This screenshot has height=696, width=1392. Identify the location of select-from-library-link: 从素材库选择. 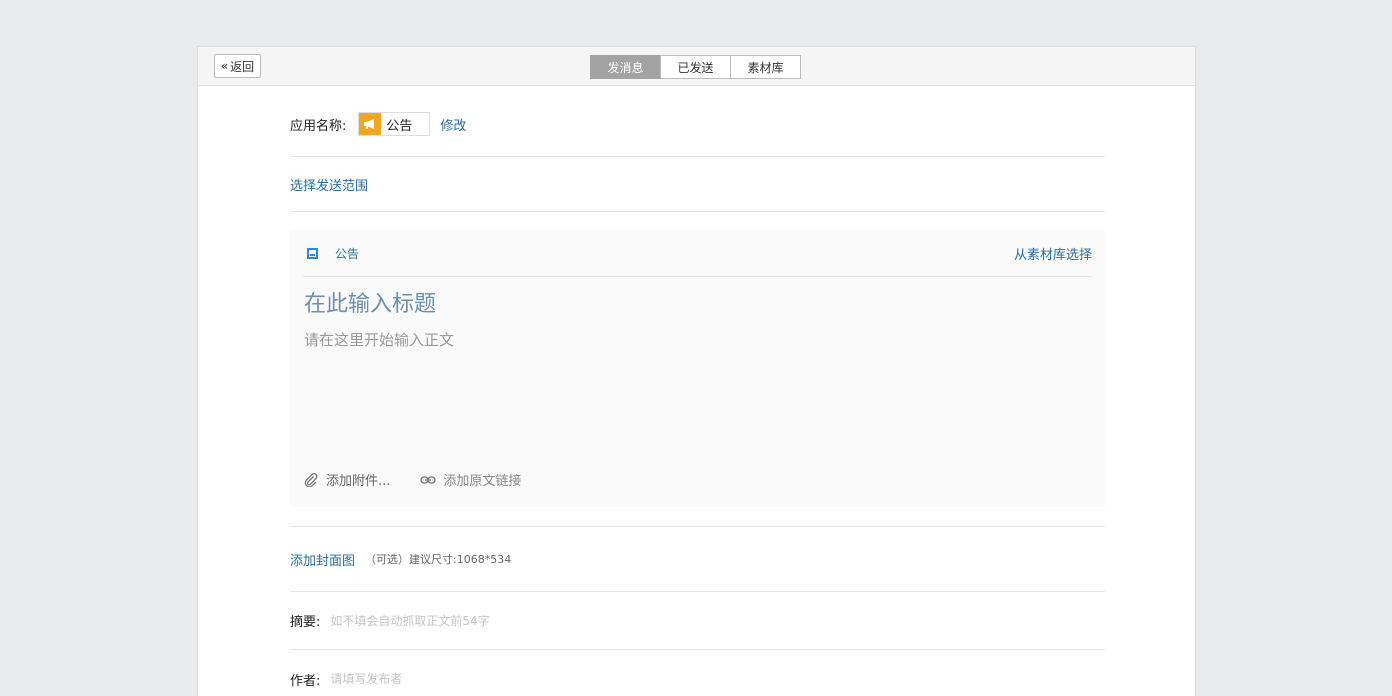
(1053, 253).